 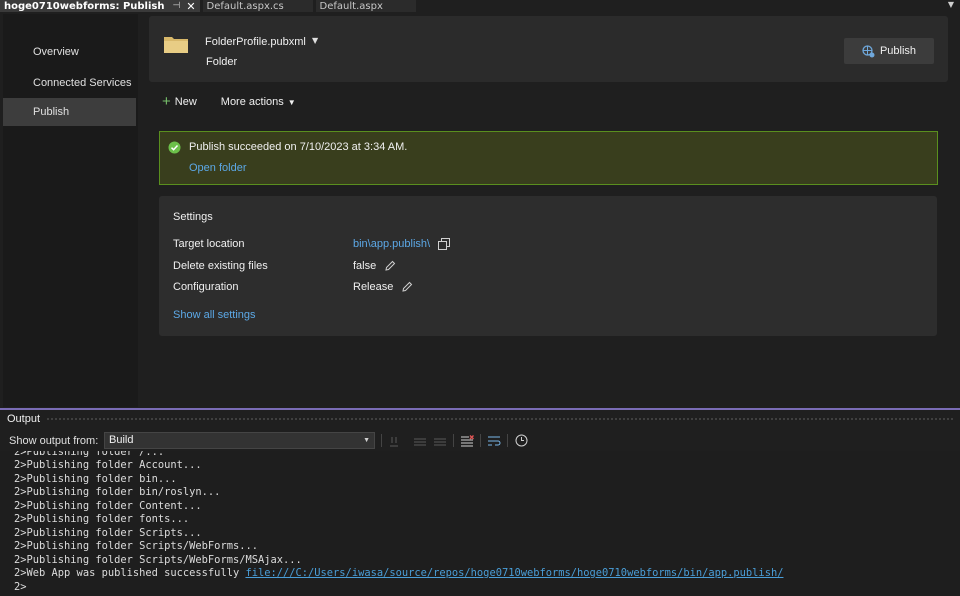 I want to click on sidebar-item-overview: Overview, so click(x=69, y=52).